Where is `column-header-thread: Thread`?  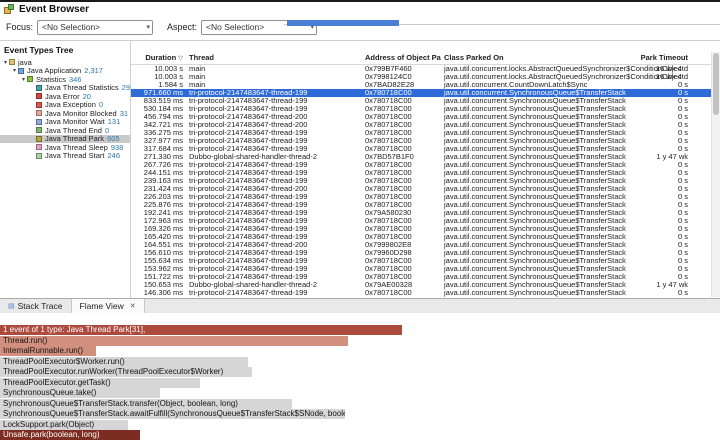 column-header-thread: Thread is located at coordinates (275, 58).